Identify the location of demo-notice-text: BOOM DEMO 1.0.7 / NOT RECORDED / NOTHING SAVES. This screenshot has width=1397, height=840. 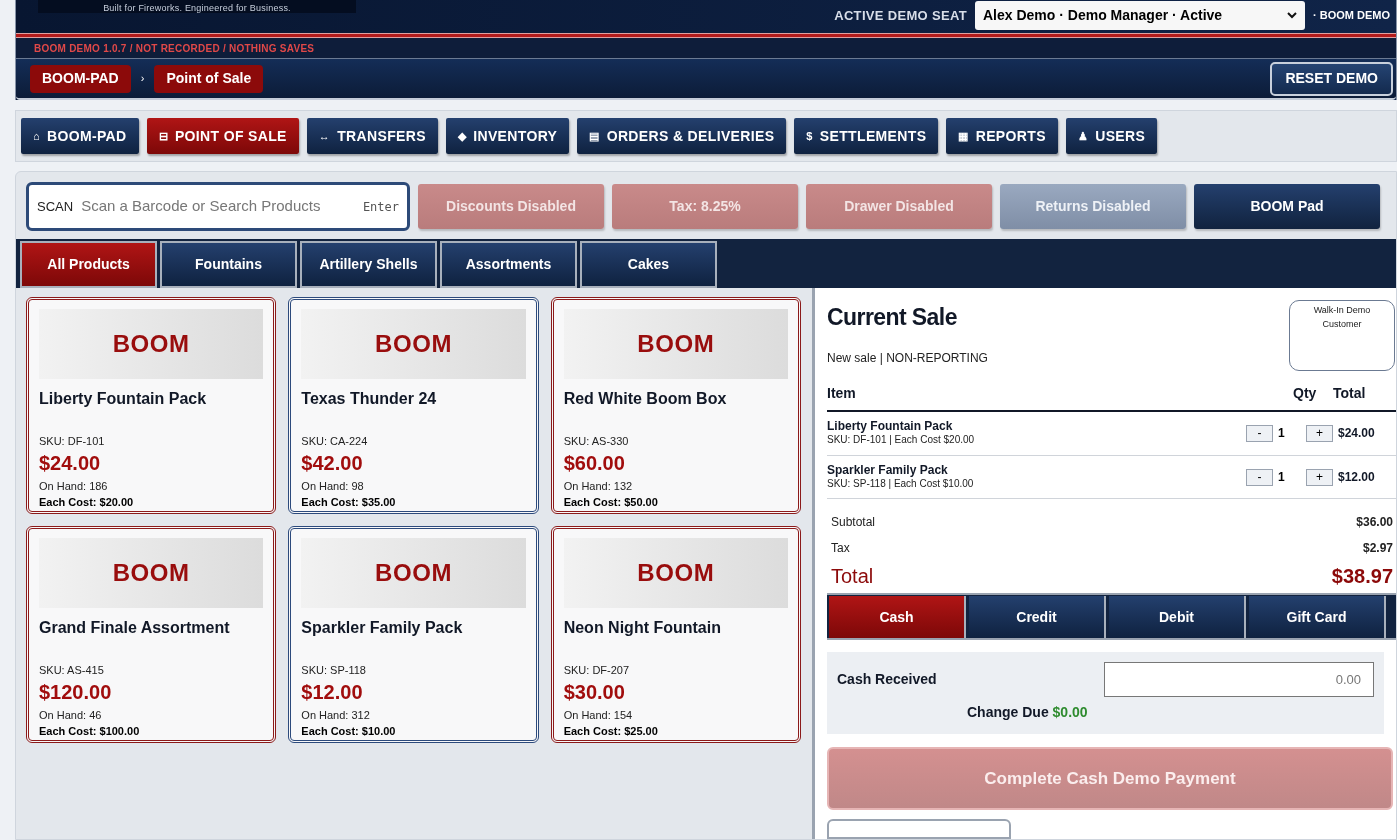
(174, 49).